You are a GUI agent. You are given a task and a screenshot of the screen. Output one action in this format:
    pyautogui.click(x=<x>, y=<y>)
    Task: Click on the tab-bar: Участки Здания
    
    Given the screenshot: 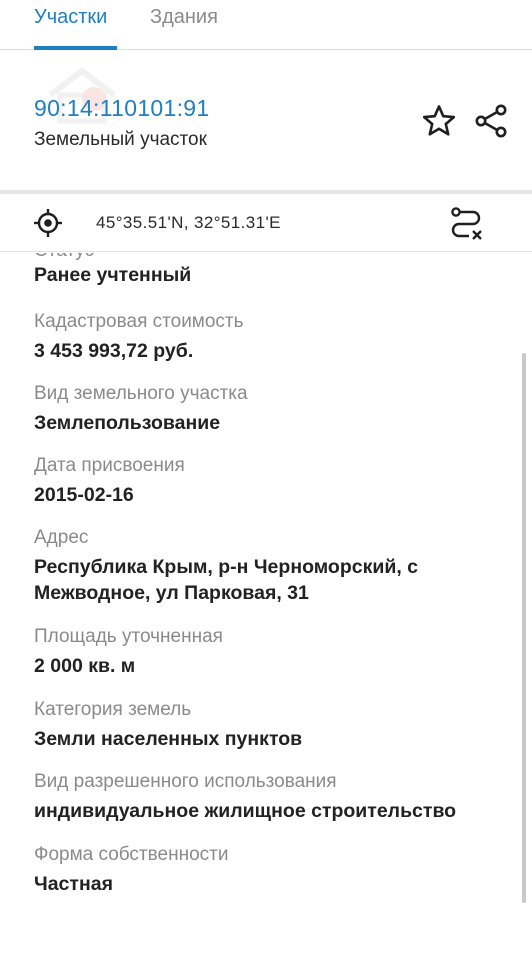 What is the action you would take?
    pyautogui.click(x=266, y=25)
    